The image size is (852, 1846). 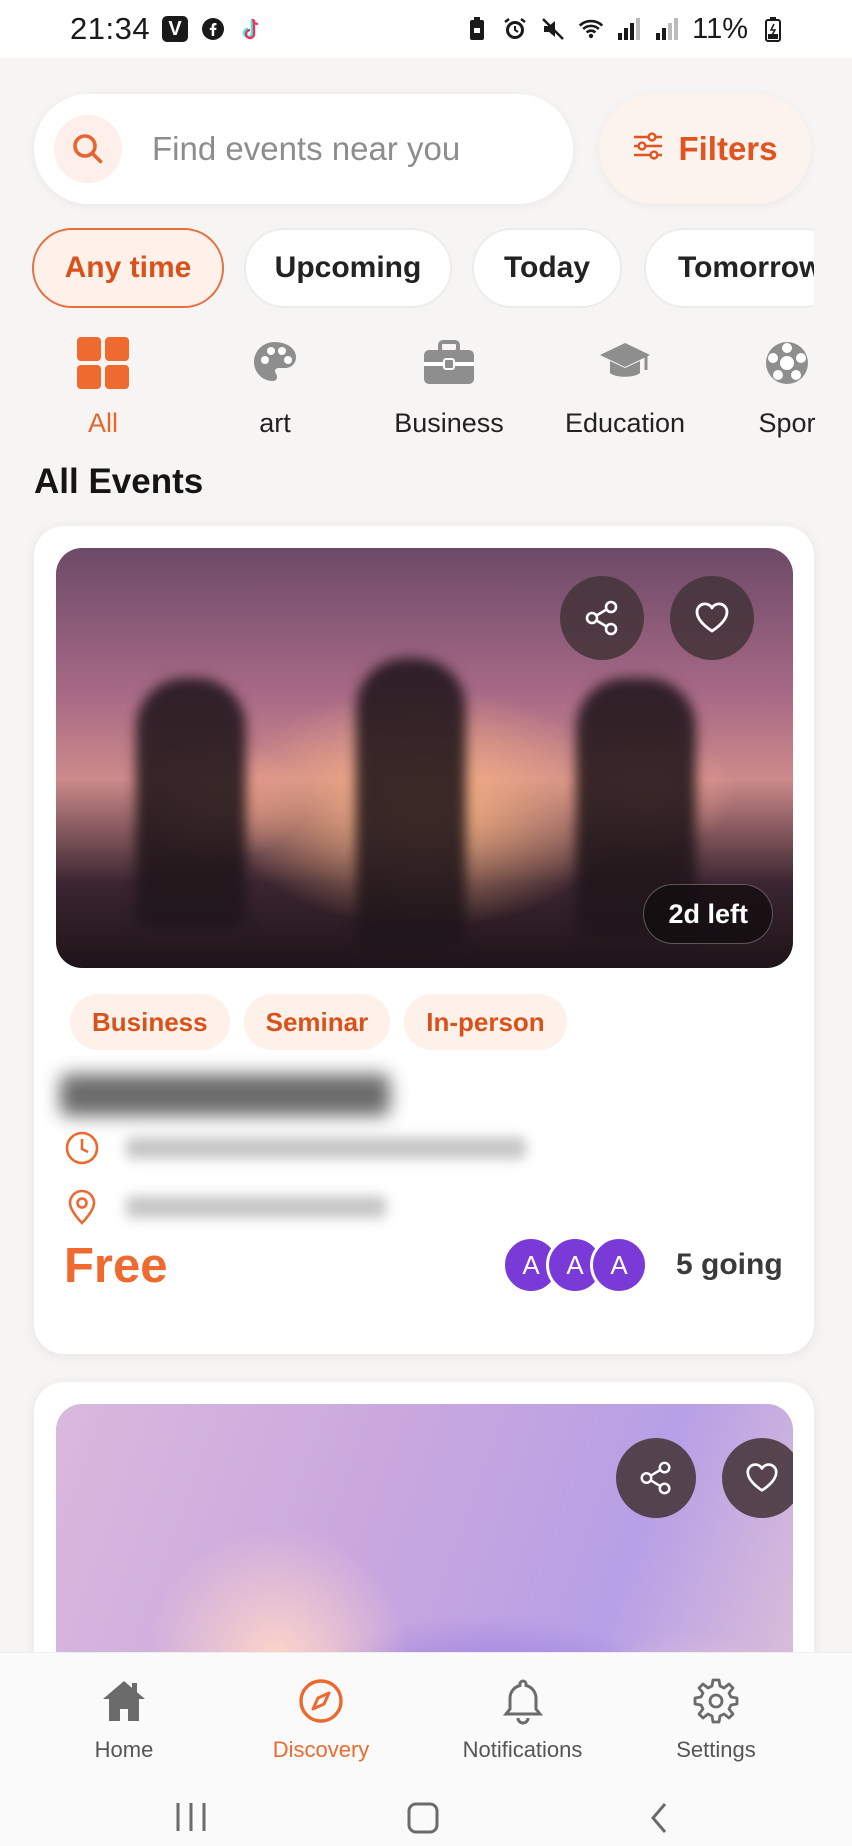 I want to click on category-row: All art Business Education Spor, so click(x=426, y=389).